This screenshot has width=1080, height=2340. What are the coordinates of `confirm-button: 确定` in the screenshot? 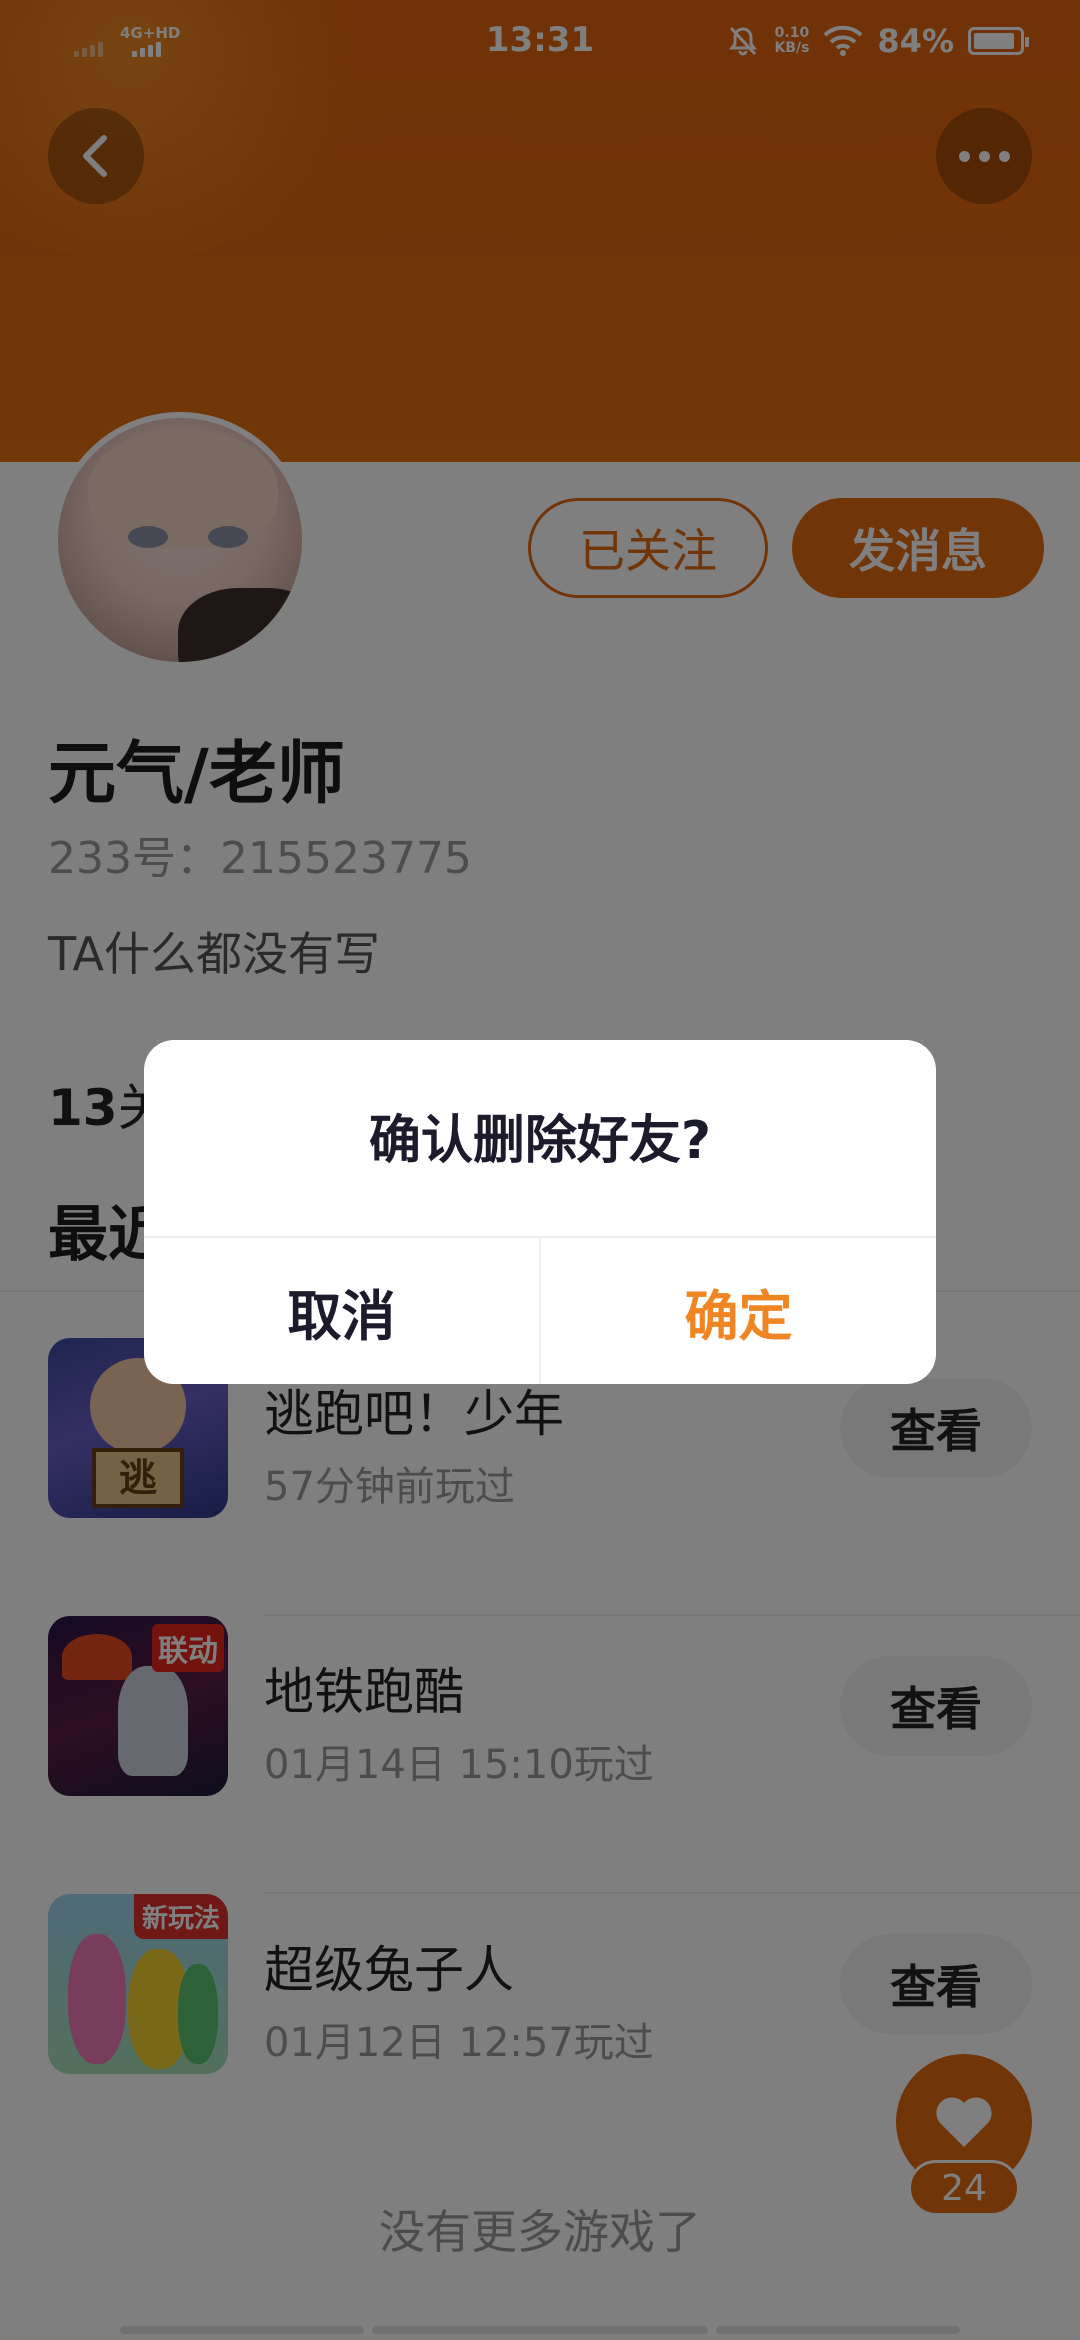 It's located at (738, 1311).